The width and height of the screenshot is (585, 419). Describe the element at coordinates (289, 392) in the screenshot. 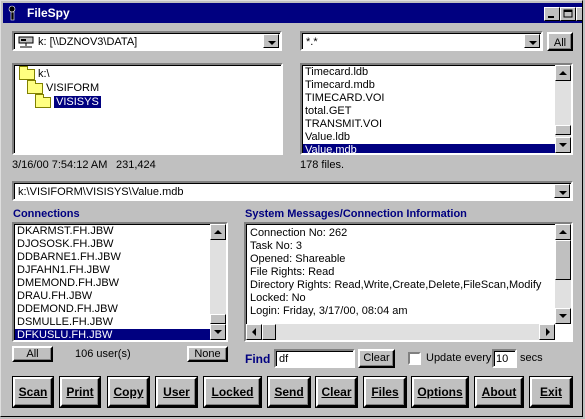

I see `send-button: Send` at that location.